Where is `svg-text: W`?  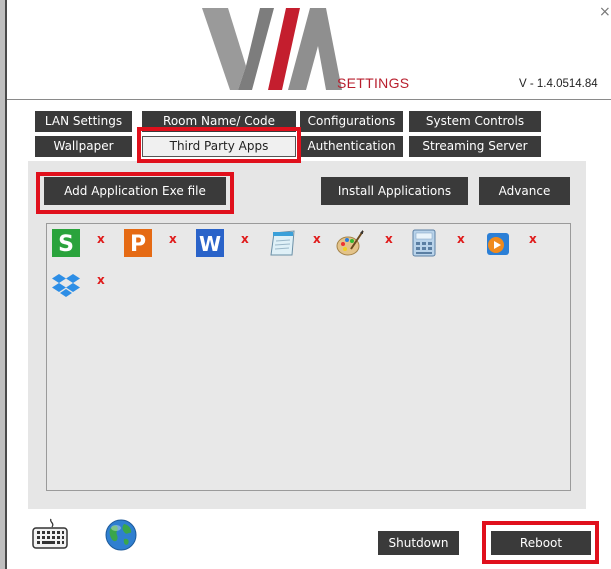 svg-text: W is located at coordinates (210, 244).